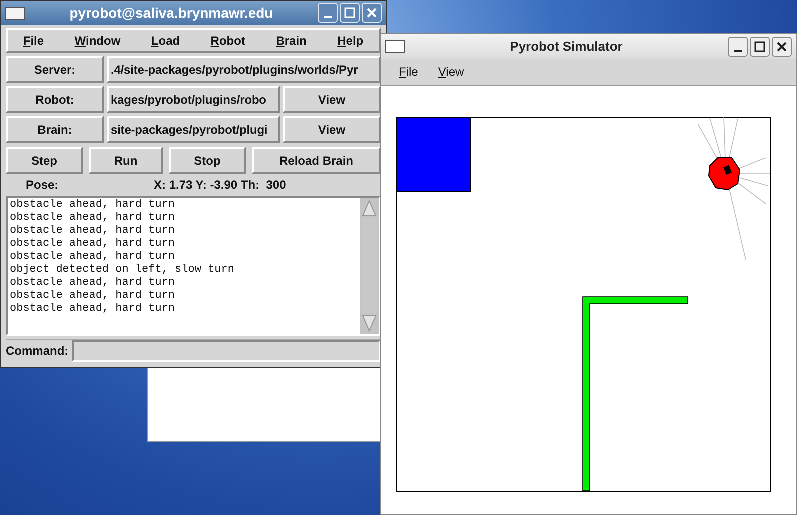  I want to click on label-button: Brain:, so click(55, 129).